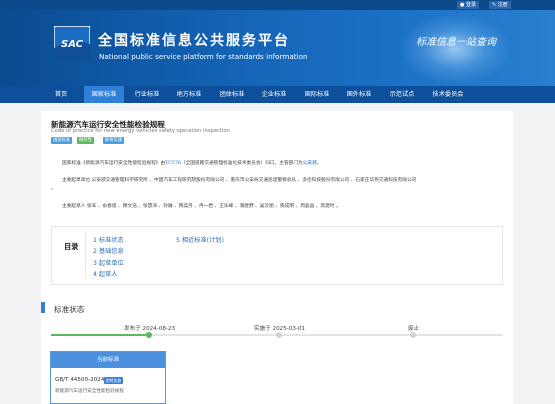 The width and height of the screenshot is (555, 404). I want to click on timeline-dot-implemented, so click(279, 335).